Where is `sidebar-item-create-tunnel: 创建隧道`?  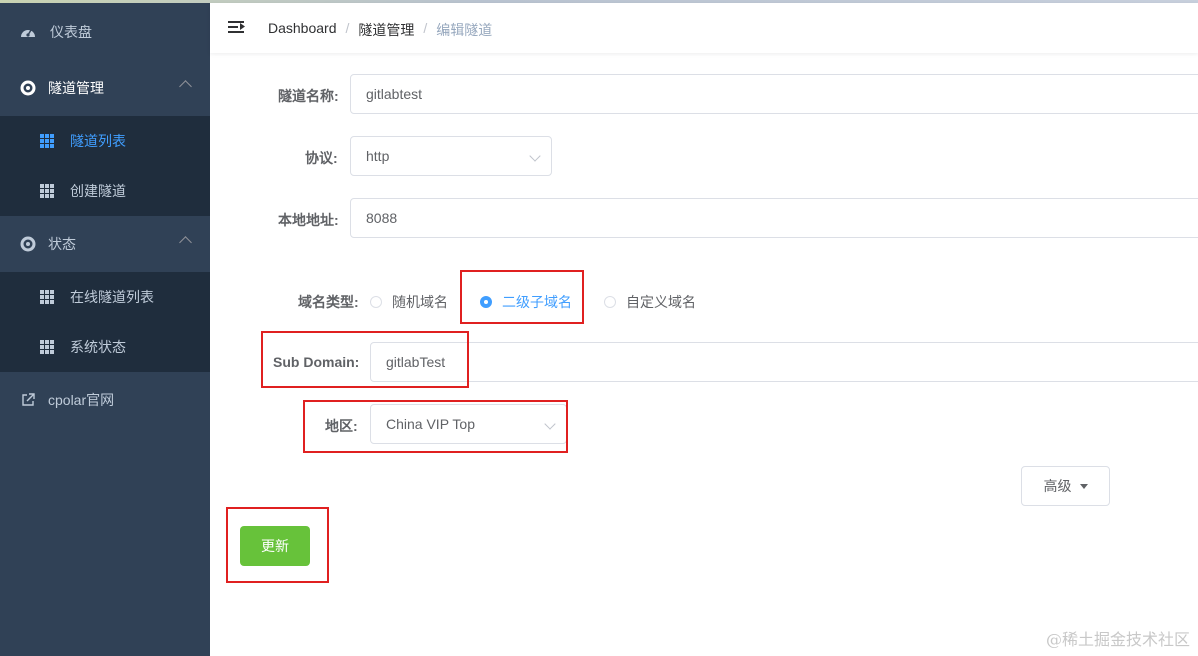
sidebar-item-create-tunnel: 创建隧道 is located at coordinates (105, 191).